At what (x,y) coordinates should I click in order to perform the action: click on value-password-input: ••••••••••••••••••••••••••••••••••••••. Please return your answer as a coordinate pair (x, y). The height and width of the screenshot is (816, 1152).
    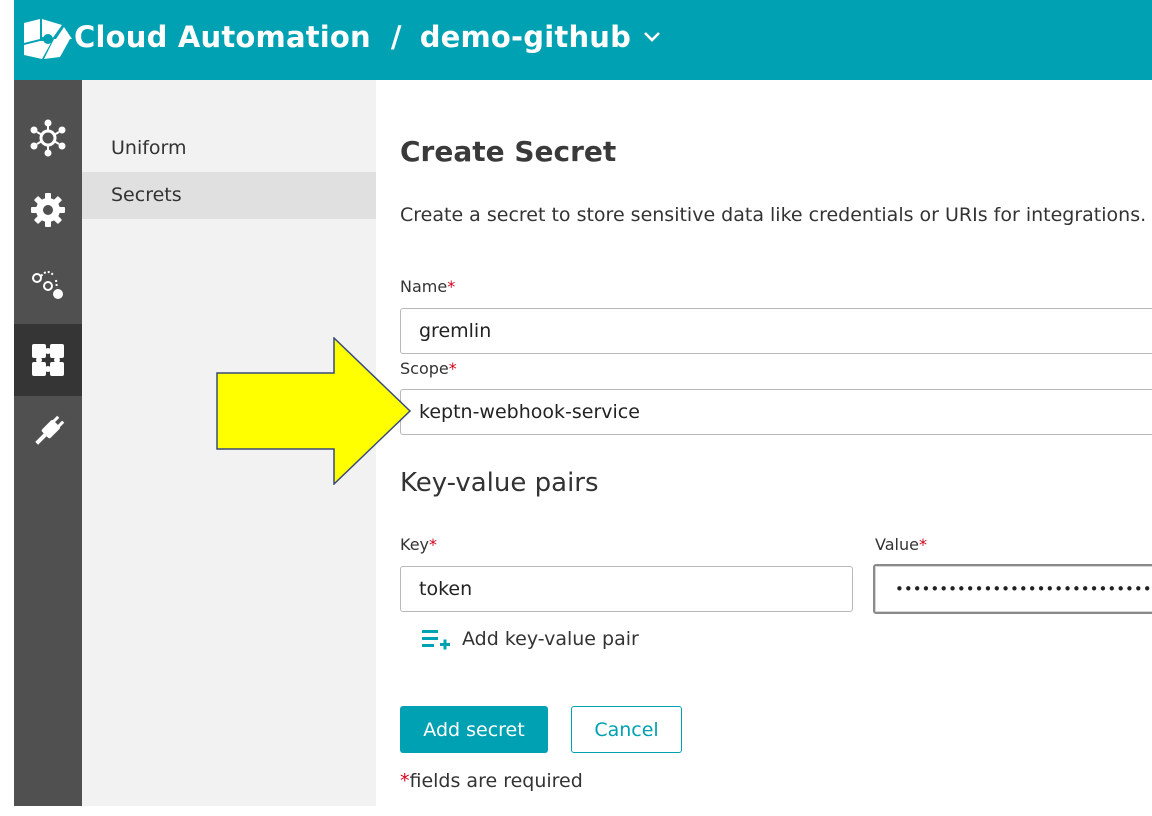
    Looking at the image, I should click on (1012, 589).